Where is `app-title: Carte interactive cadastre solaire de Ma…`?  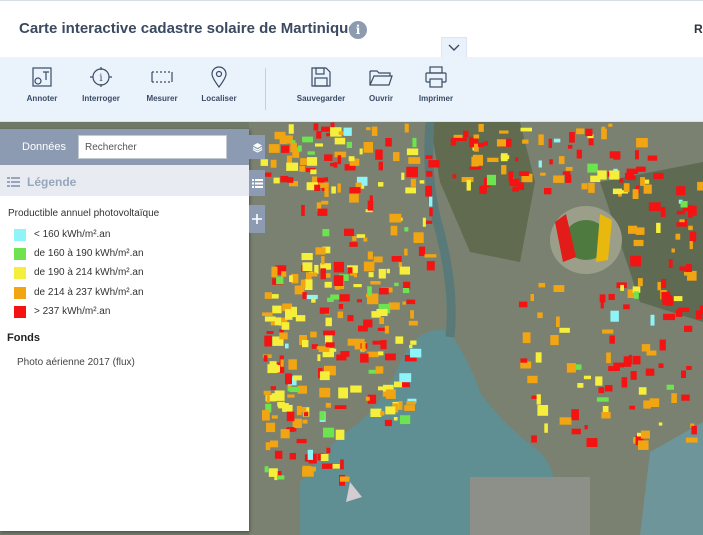
app-title: Carte interactive cadastre solaire de Ma… is located at coordinates (188, 28).